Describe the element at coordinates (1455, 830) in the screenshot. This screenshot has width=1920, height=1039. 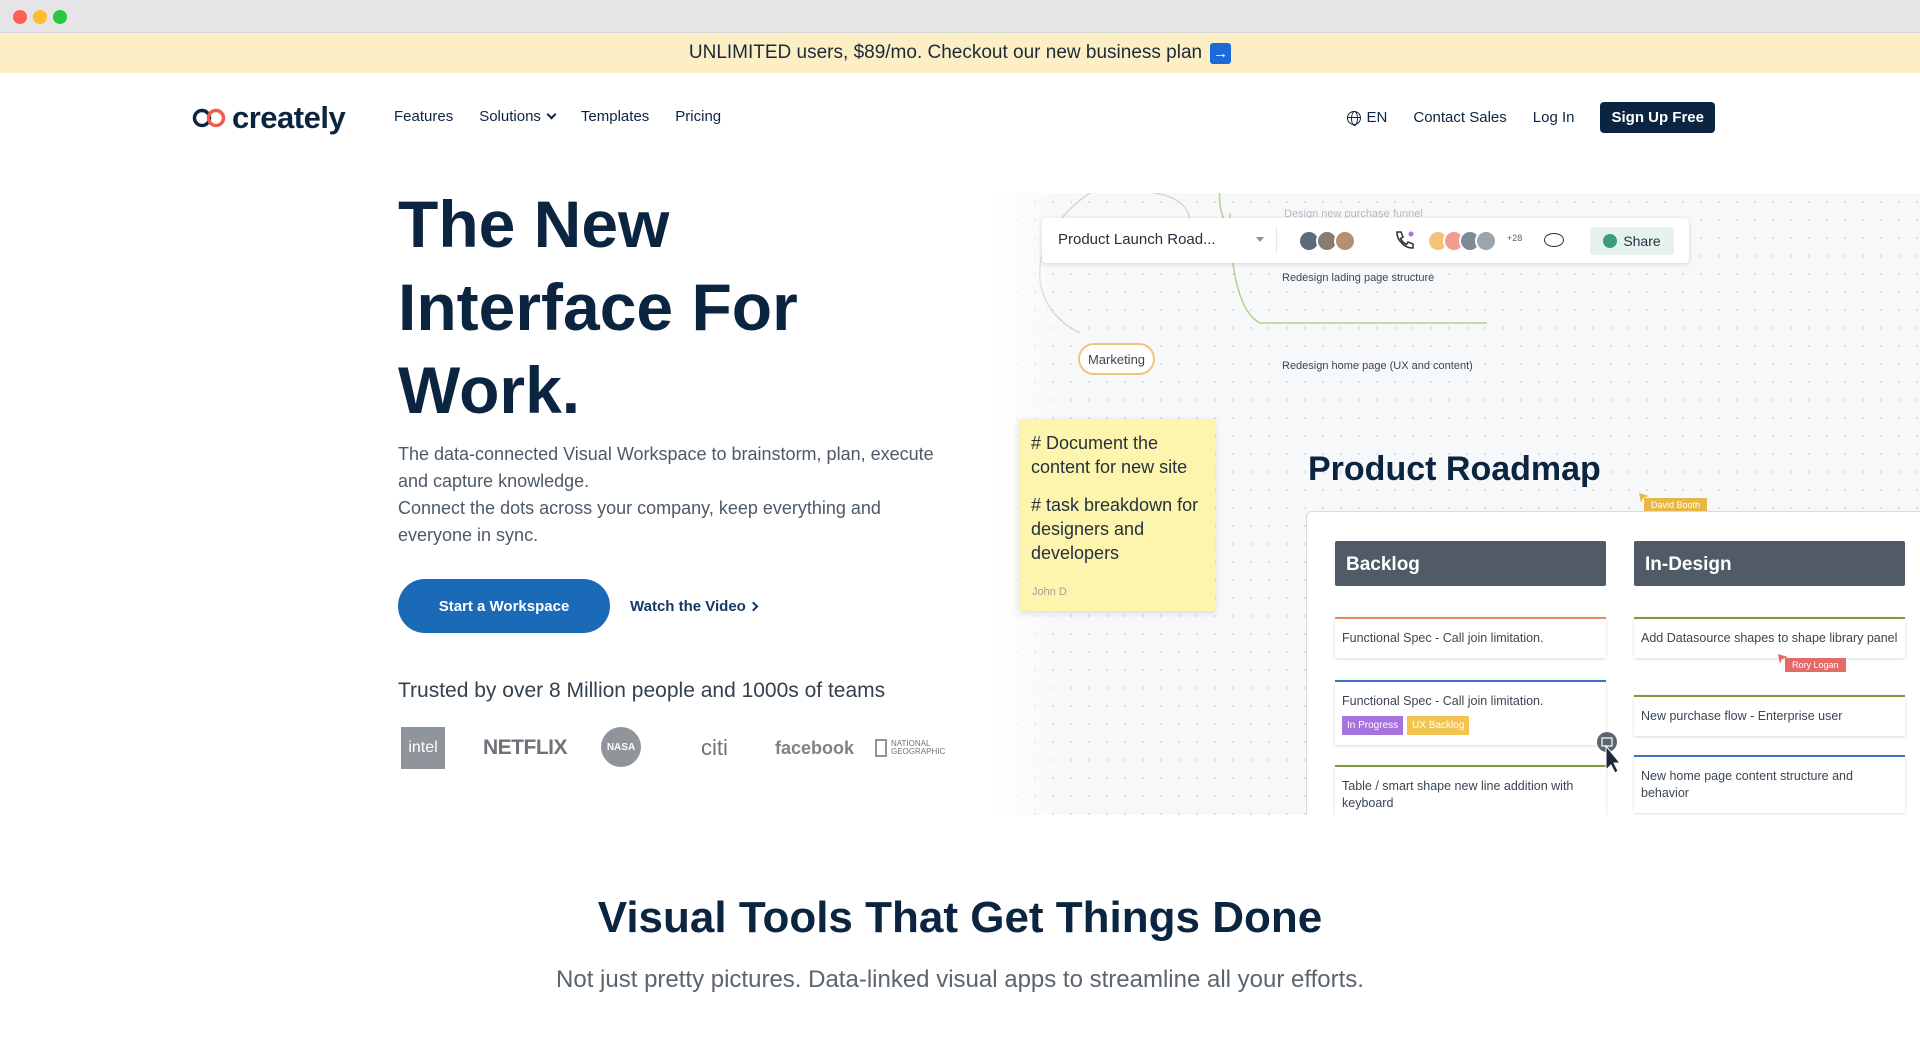
I see `canvas-bottom-edge` at that location.